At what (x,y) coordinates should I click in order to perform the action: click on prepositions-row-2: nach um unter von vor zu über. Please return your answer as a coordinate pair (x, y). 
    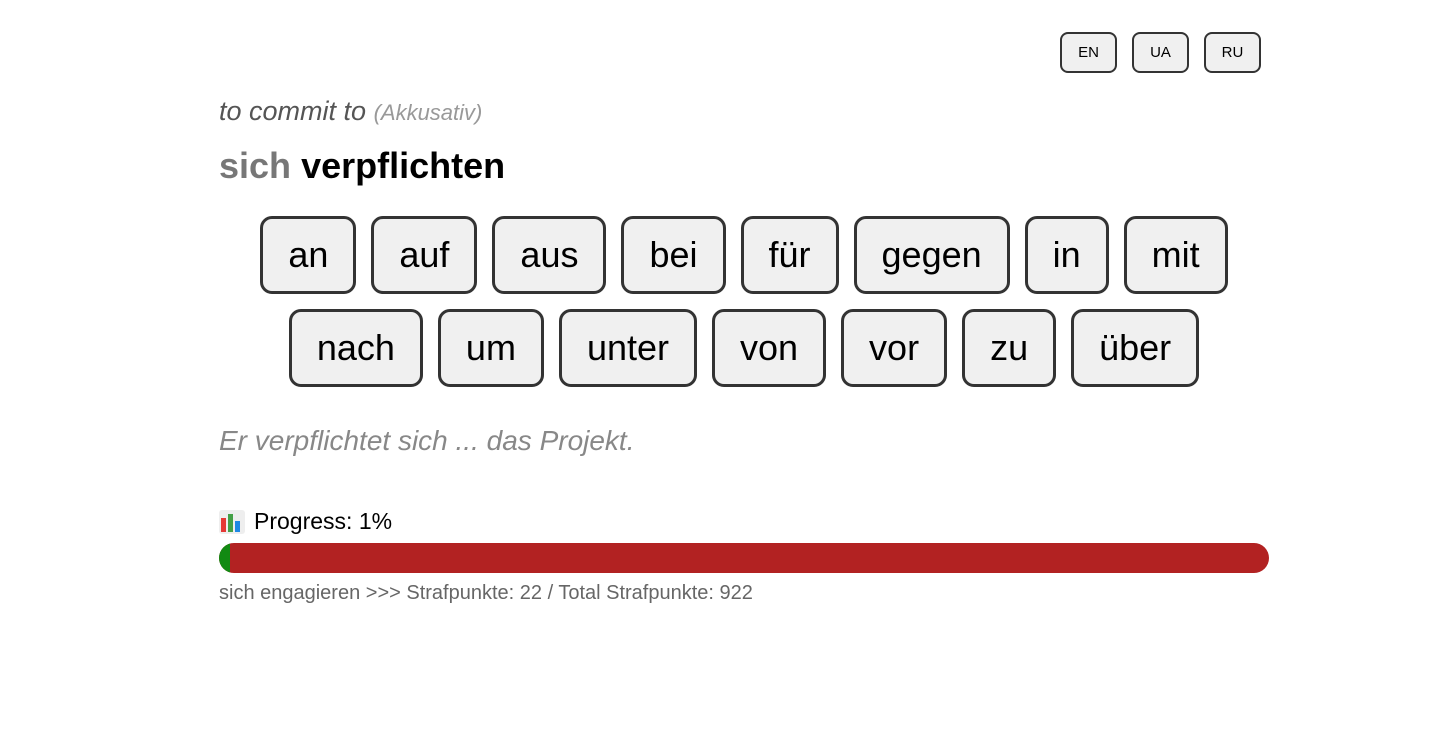
    Looking at the image, I should click on (717, 348).